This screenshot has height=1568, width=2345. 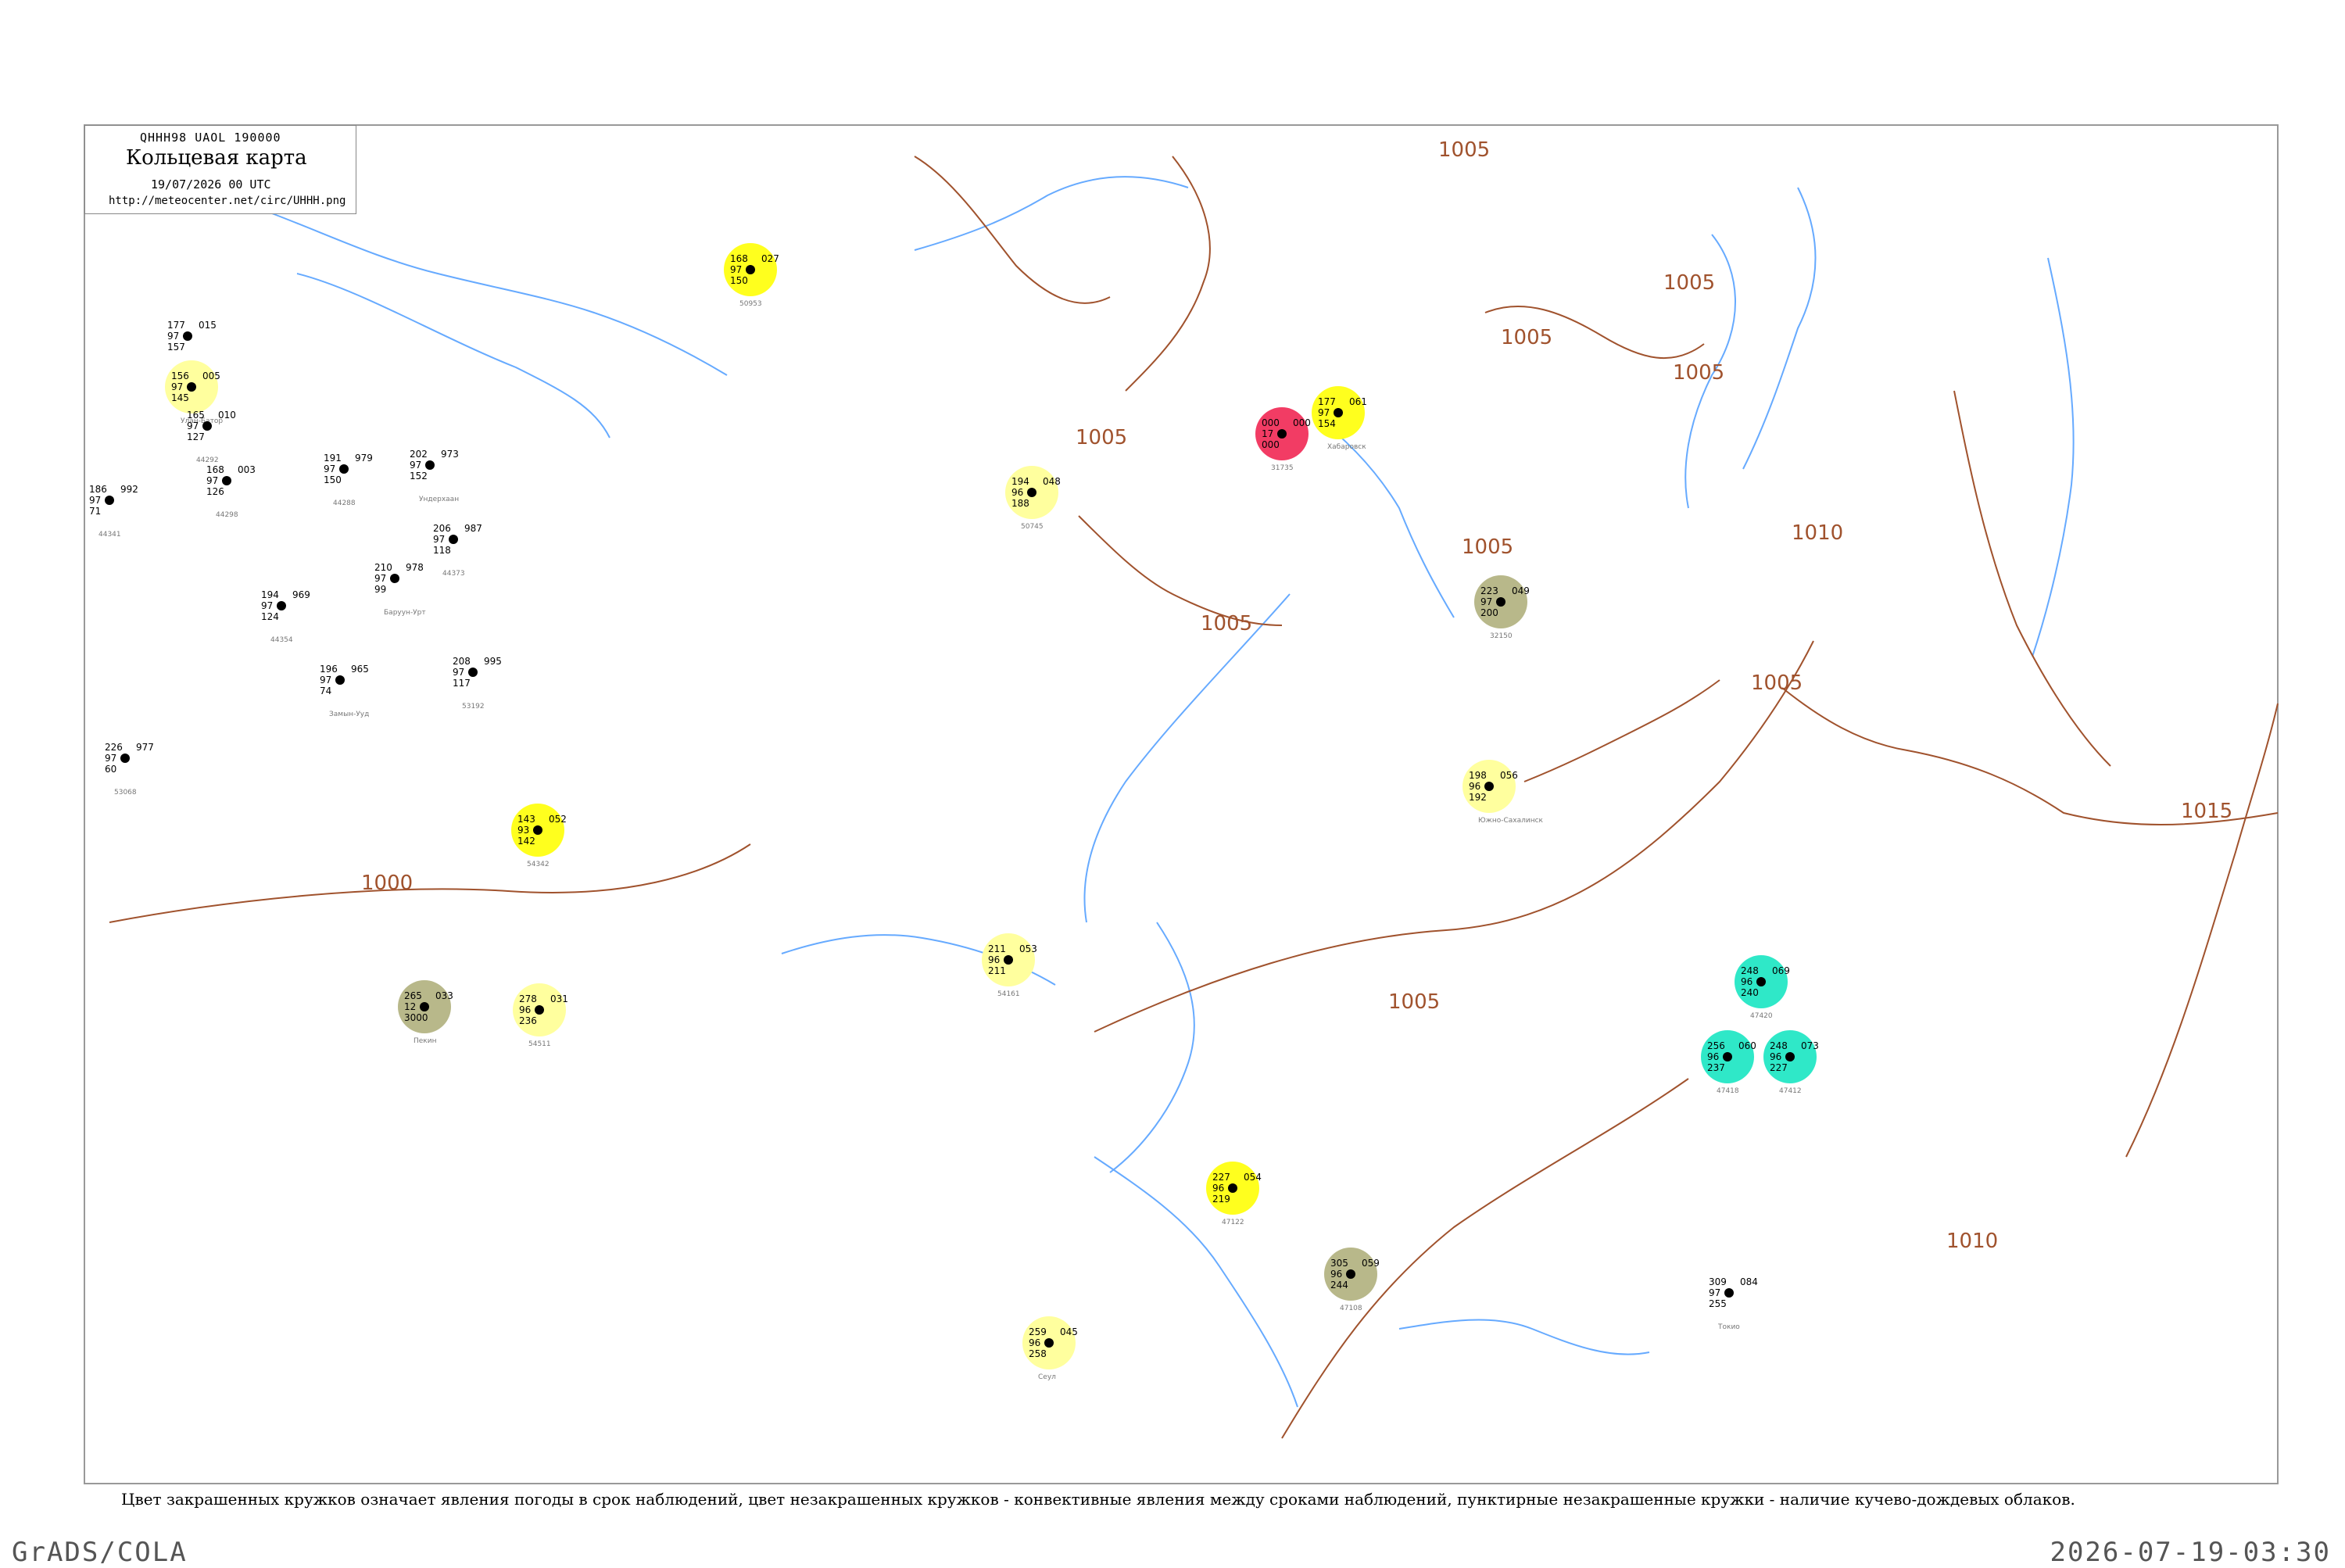 I want to click on station-temp: 000, so click(x=1271, y=422).